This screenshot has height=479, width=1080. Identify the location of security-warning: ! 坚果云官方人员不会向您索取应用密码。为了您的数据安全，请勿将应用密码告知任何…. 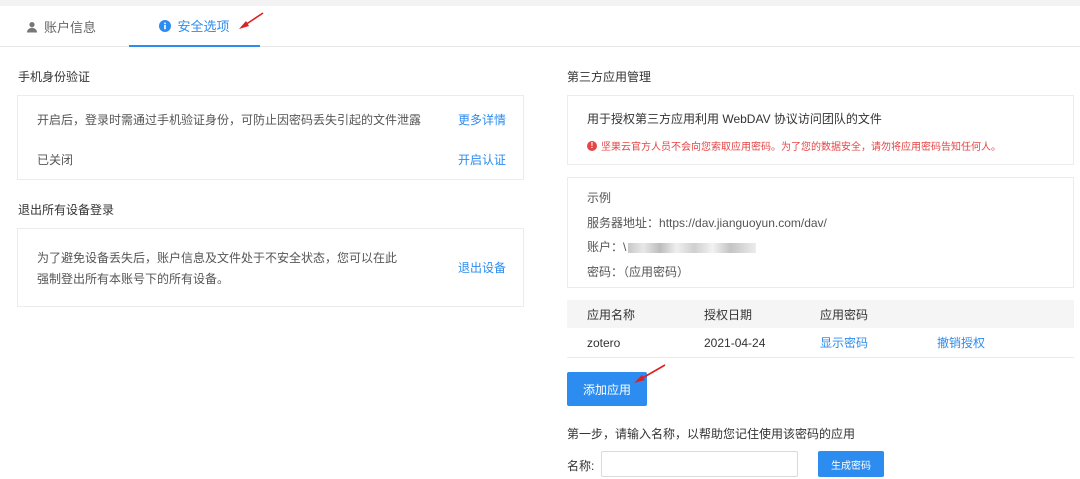
(794, 145).